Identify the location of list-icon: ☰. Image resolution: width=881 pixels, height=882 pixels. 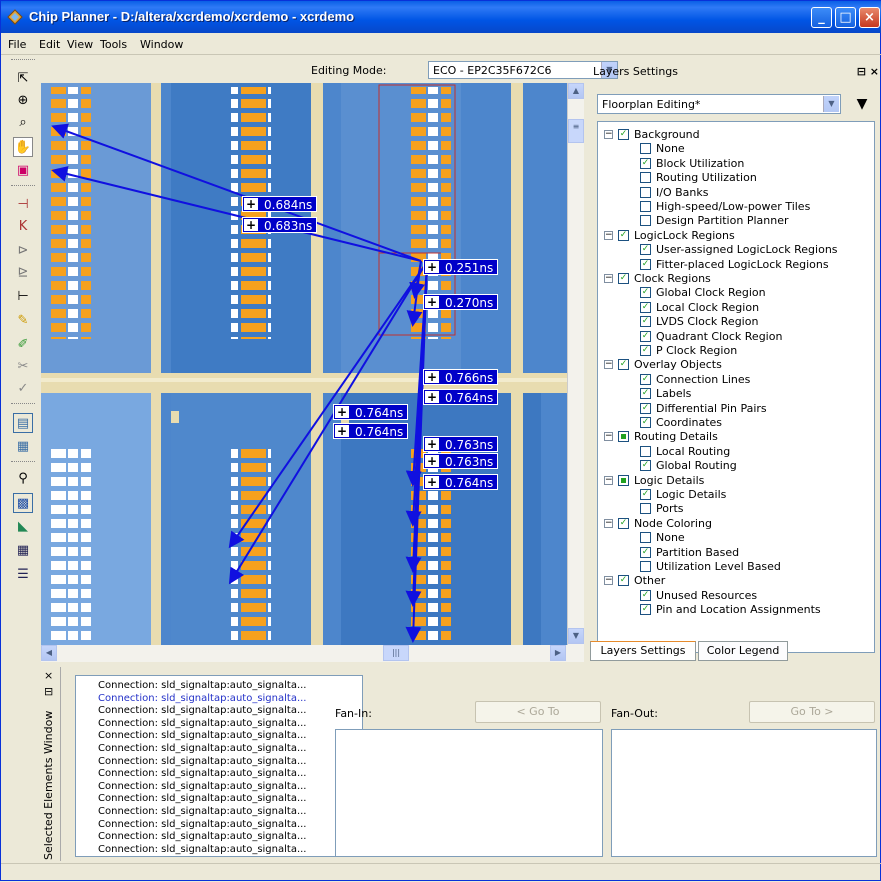
(23, 575).